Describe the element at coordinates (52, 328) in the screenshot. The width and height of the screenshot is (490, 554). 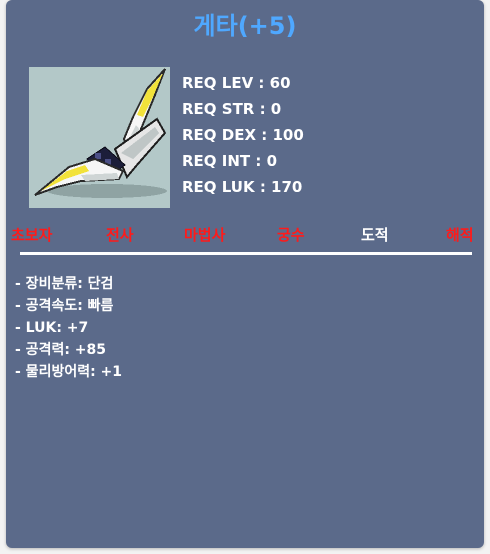
I see `stat-luk: - LUK: +7` at that location.